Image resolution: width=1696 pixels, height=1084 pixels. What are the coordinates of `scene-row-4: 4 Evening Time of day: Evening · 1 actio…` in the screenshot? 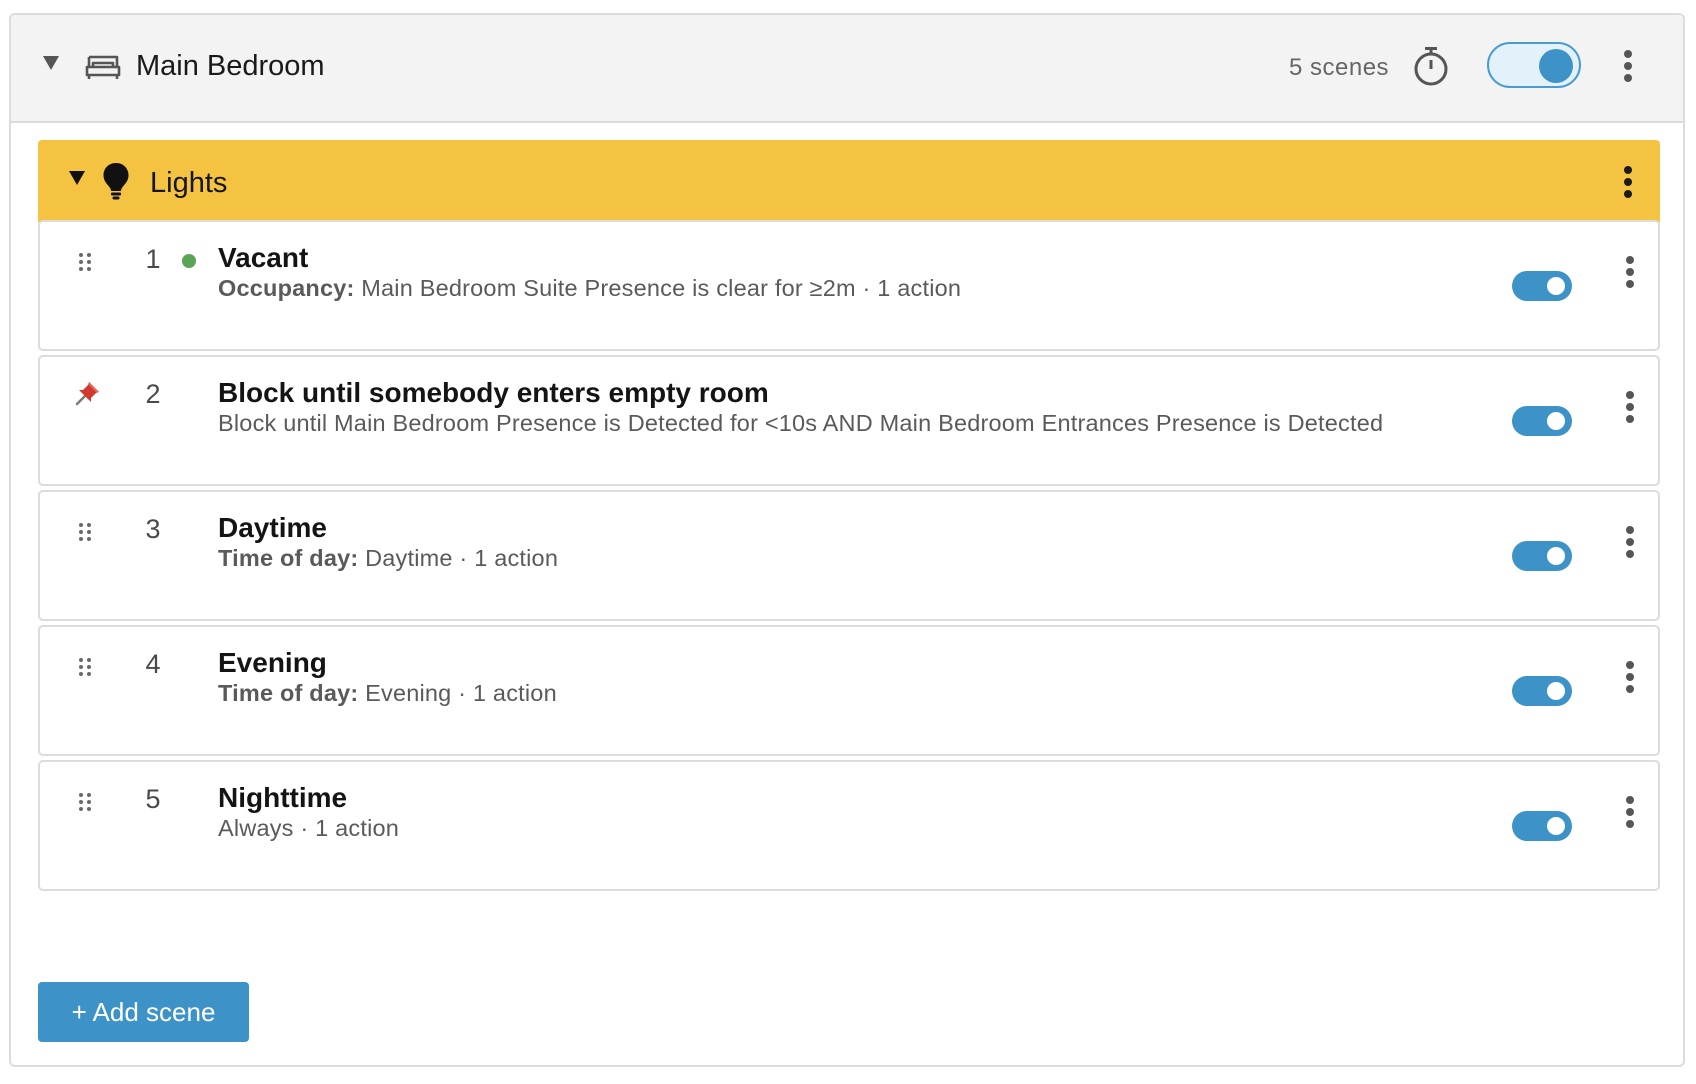 It's located at (849, 690).